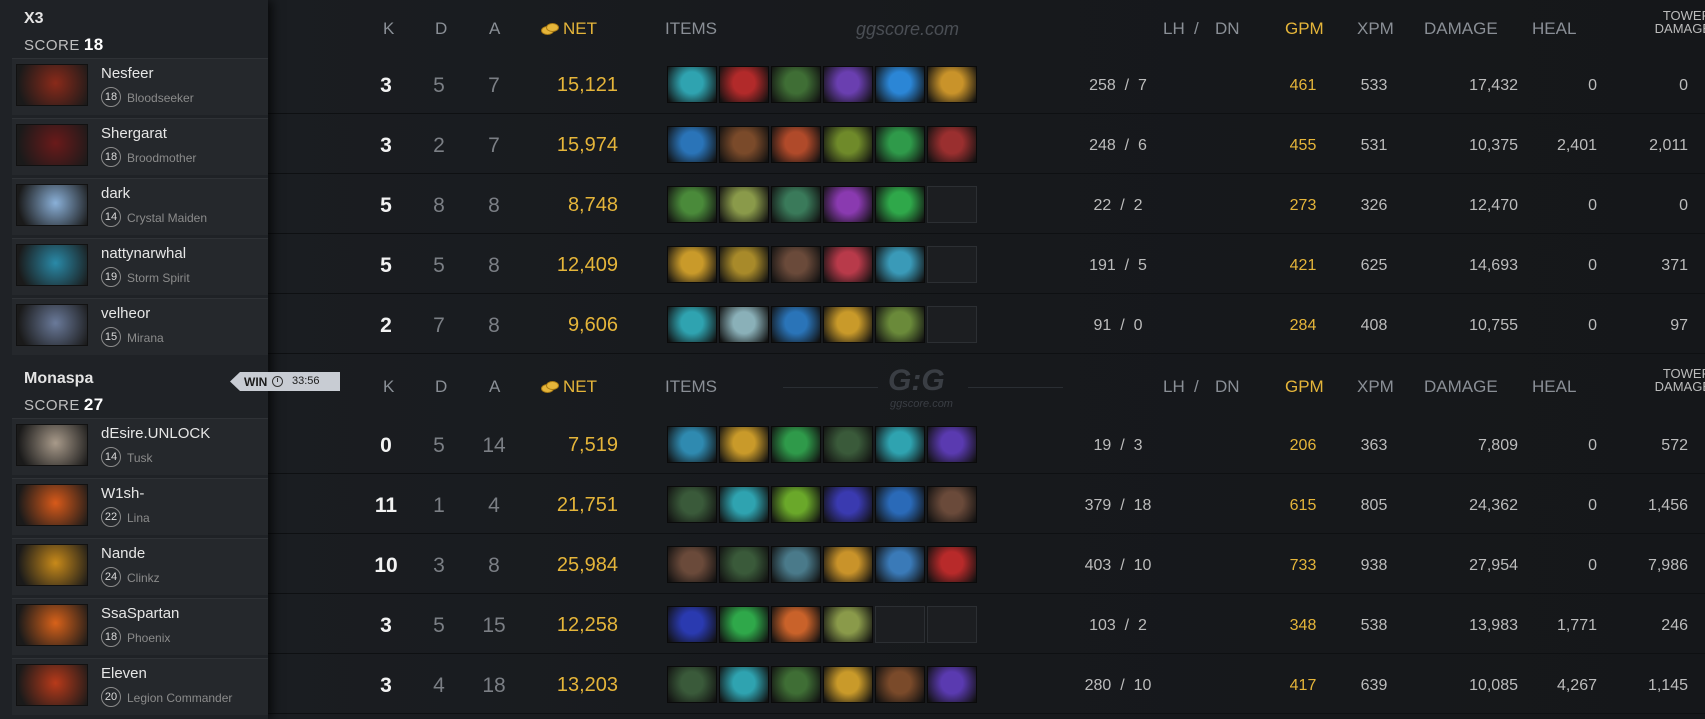  What do you see at coordinates (550, 387) in the screenshot?
I see `gold-coins-icon` at bounding box center [550, 387].